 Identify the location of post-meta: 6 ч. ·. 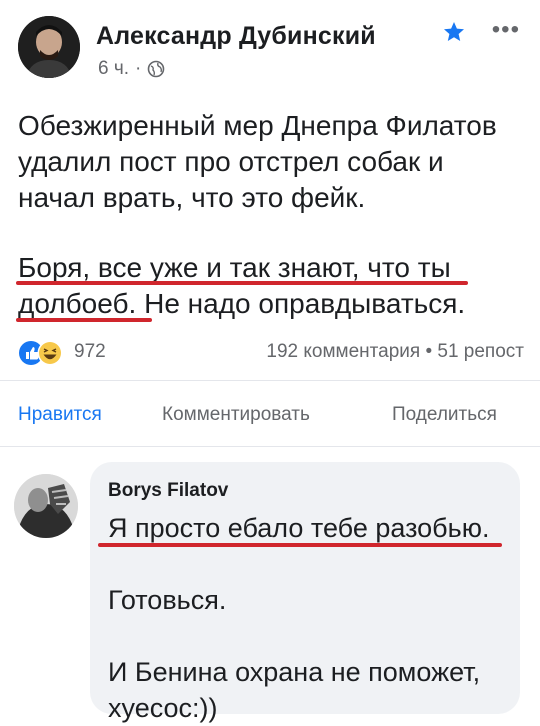
(131, 69).